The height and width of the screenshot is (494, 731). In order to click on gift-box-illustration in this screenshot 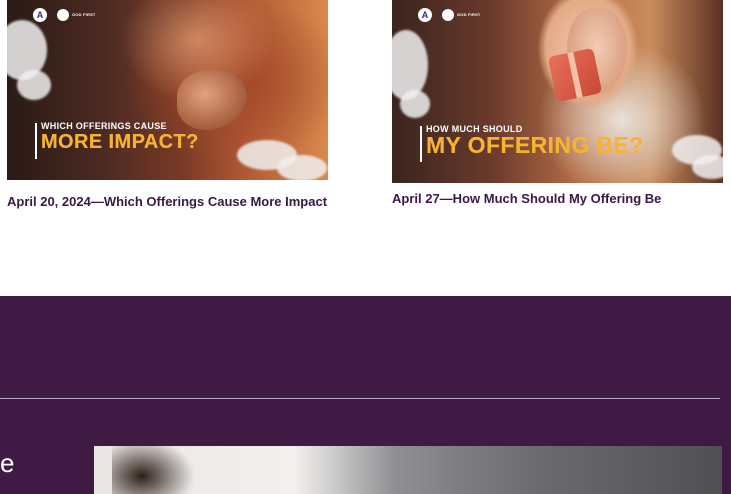, I will do `click(575, 75)`.